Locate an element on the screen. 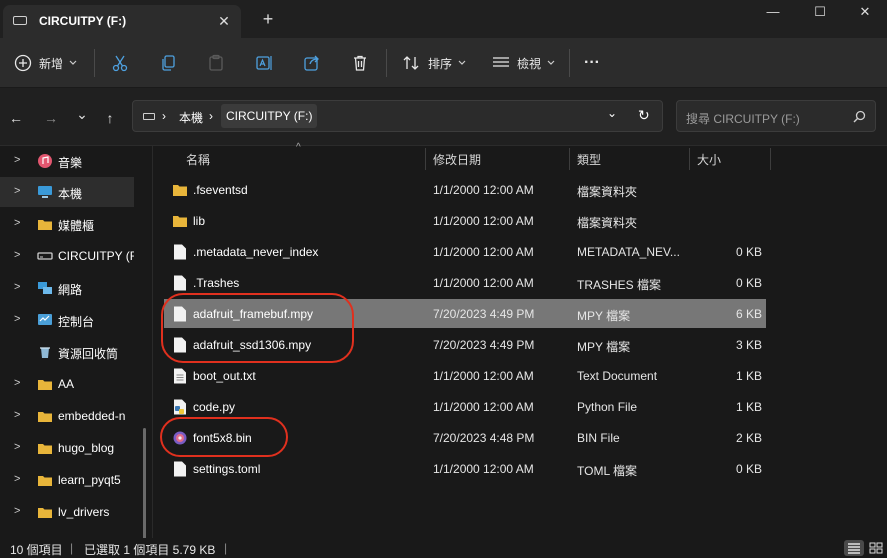 This screenshot has height=558, width=887. back-button: ← is located at coordinates (16, 118).